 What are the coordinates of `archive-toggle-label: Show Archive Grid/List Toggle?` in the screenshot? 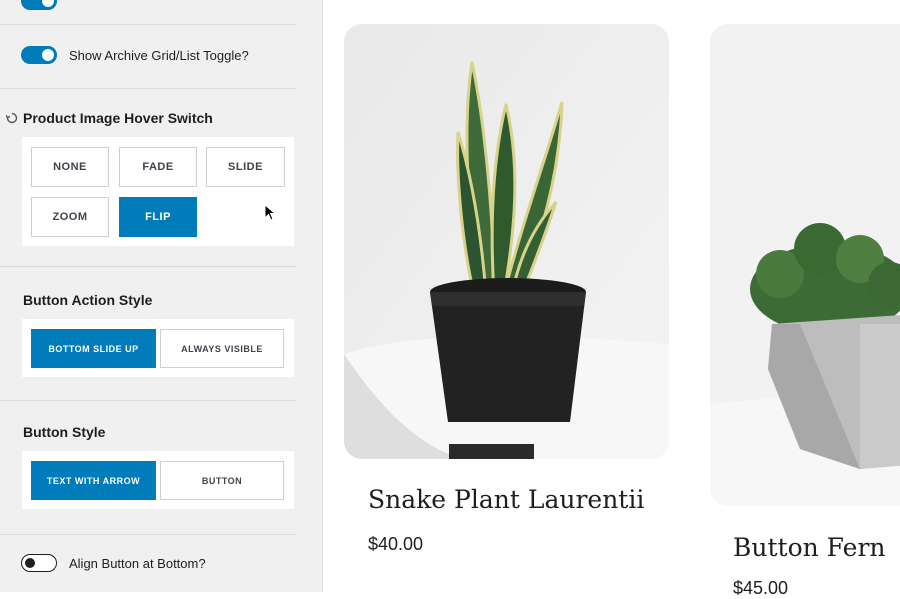 It's located at (159, 55).